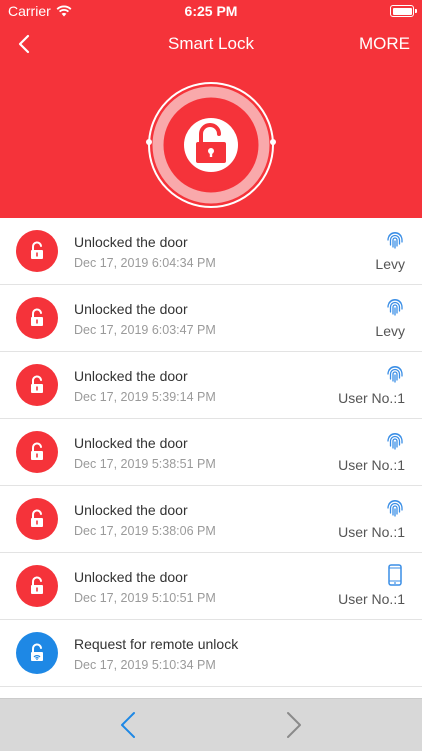  Describe the element at coordinates (37, 653) in the screenshot. I see `remote-unlock-icon` at that location.